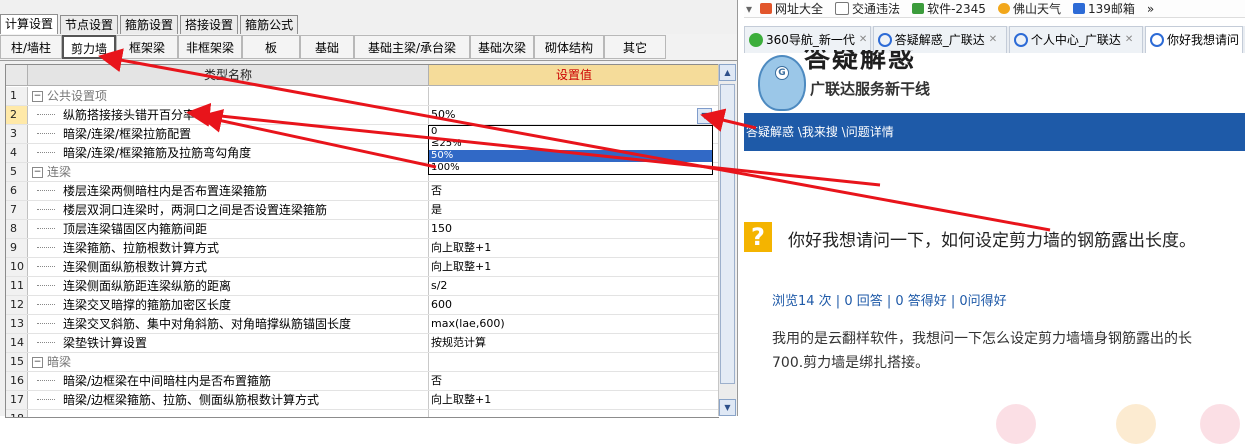  I want to click on dropdown-arrow-icon: ▼, so click(704, 116).